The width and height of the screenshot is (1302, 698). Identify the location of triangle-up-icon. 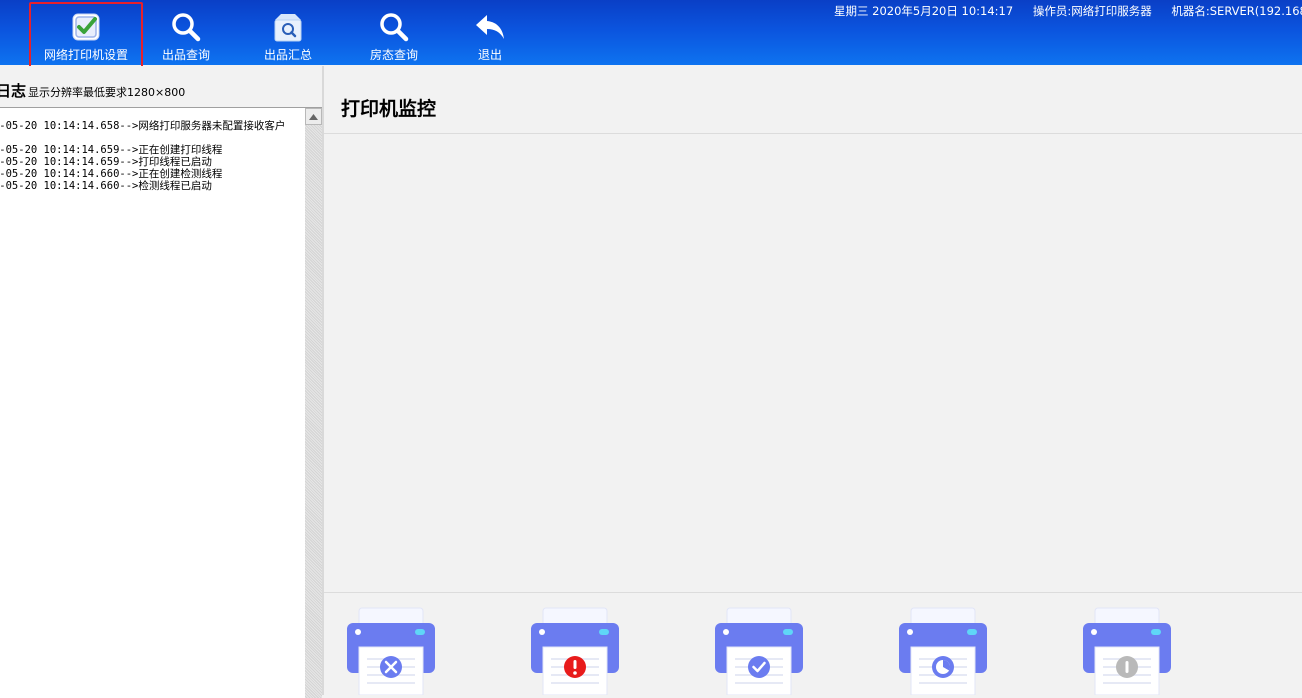
(313, 116).